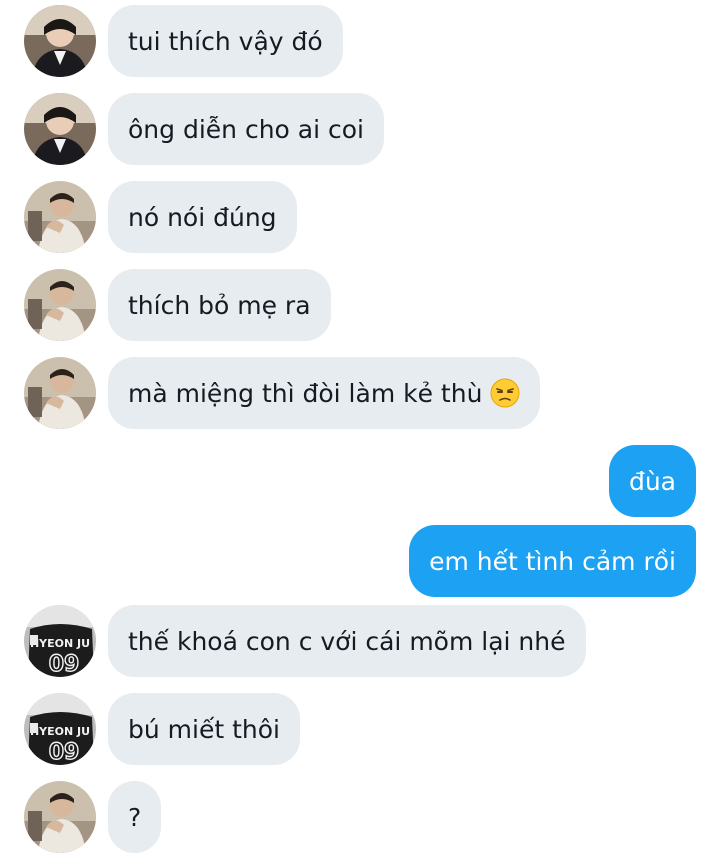  Describe the element at coordinates (135, 817) in the screenshot. I see `incoming-message-bubble: ?` at that location.